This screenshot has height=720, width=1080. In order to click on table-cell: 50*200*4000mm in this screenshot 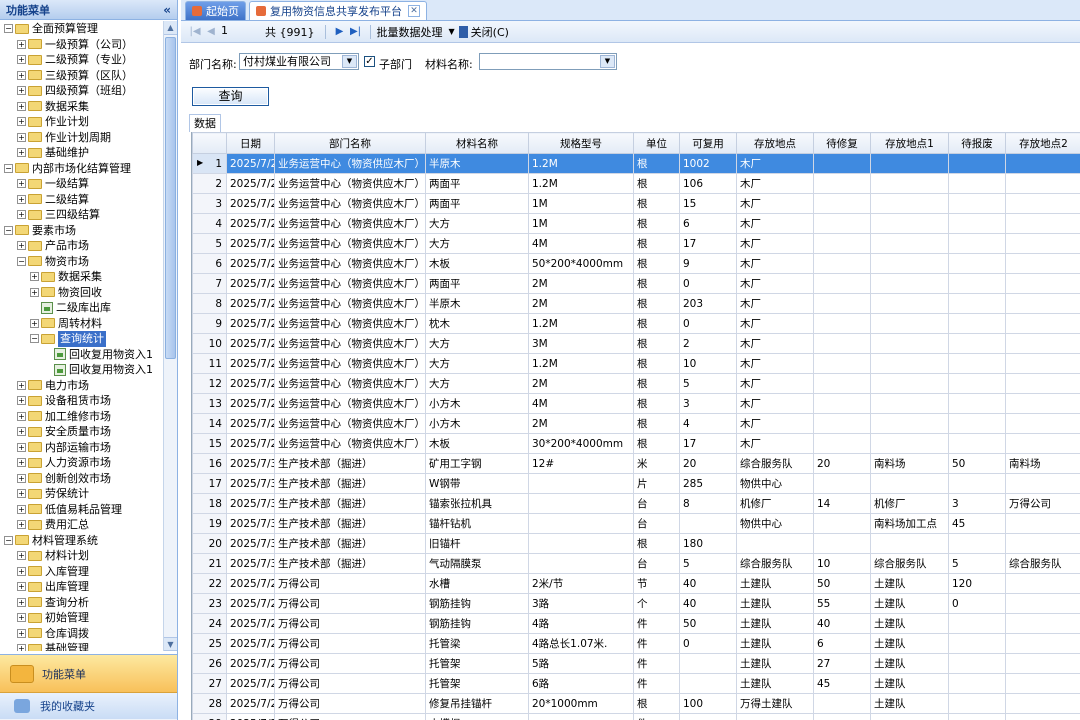, I will do `click(581, 263)`.